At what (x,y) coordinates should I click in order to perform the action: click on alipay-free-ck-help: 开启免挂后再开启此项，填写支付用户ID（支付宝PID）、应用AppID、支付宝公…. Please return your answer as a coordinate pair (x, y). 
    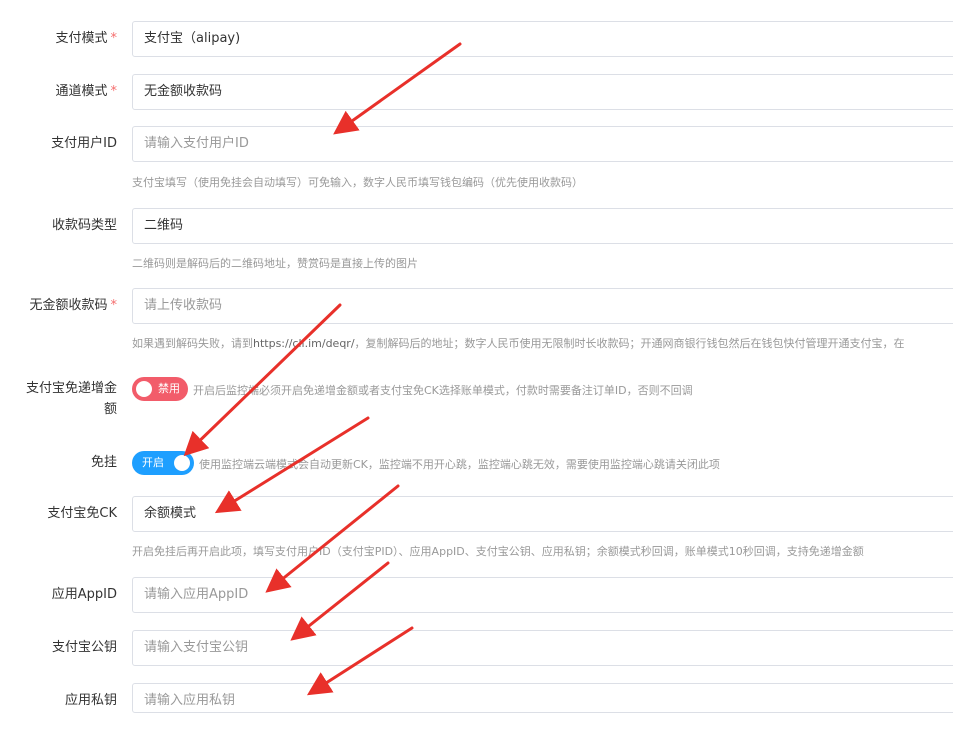
    Looking at the image, I should click on (498, 551).